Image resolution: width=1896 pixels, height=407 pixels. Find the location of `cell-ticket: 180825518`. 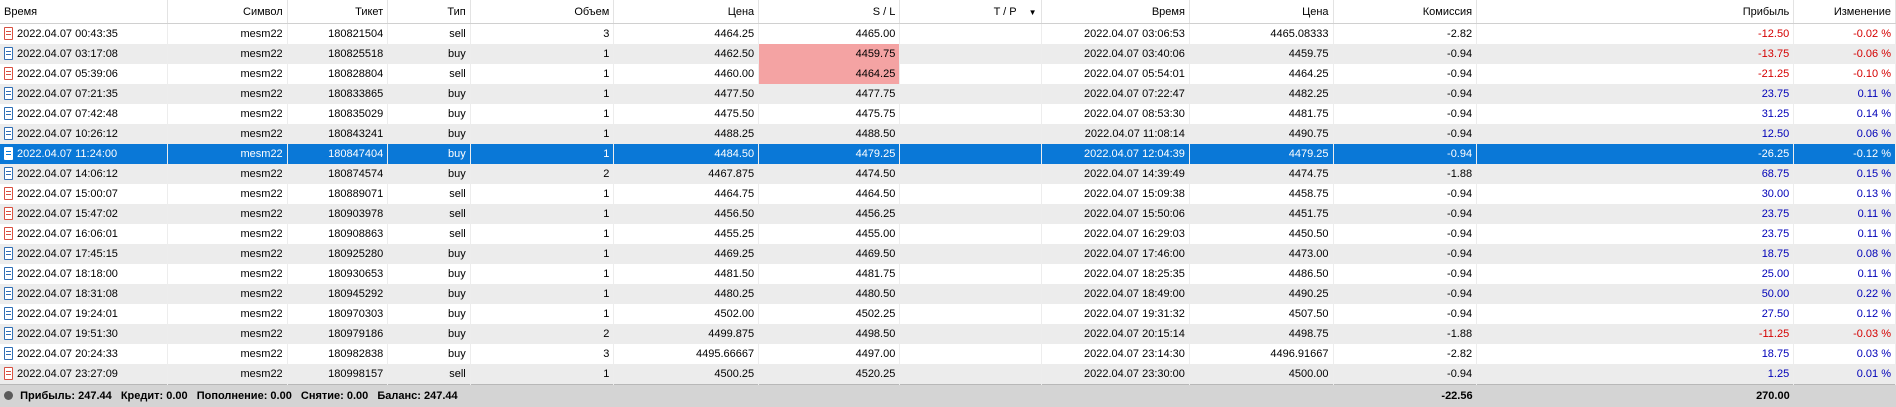

cell-ticket: 180825518 is located at coordinates (337, 54).